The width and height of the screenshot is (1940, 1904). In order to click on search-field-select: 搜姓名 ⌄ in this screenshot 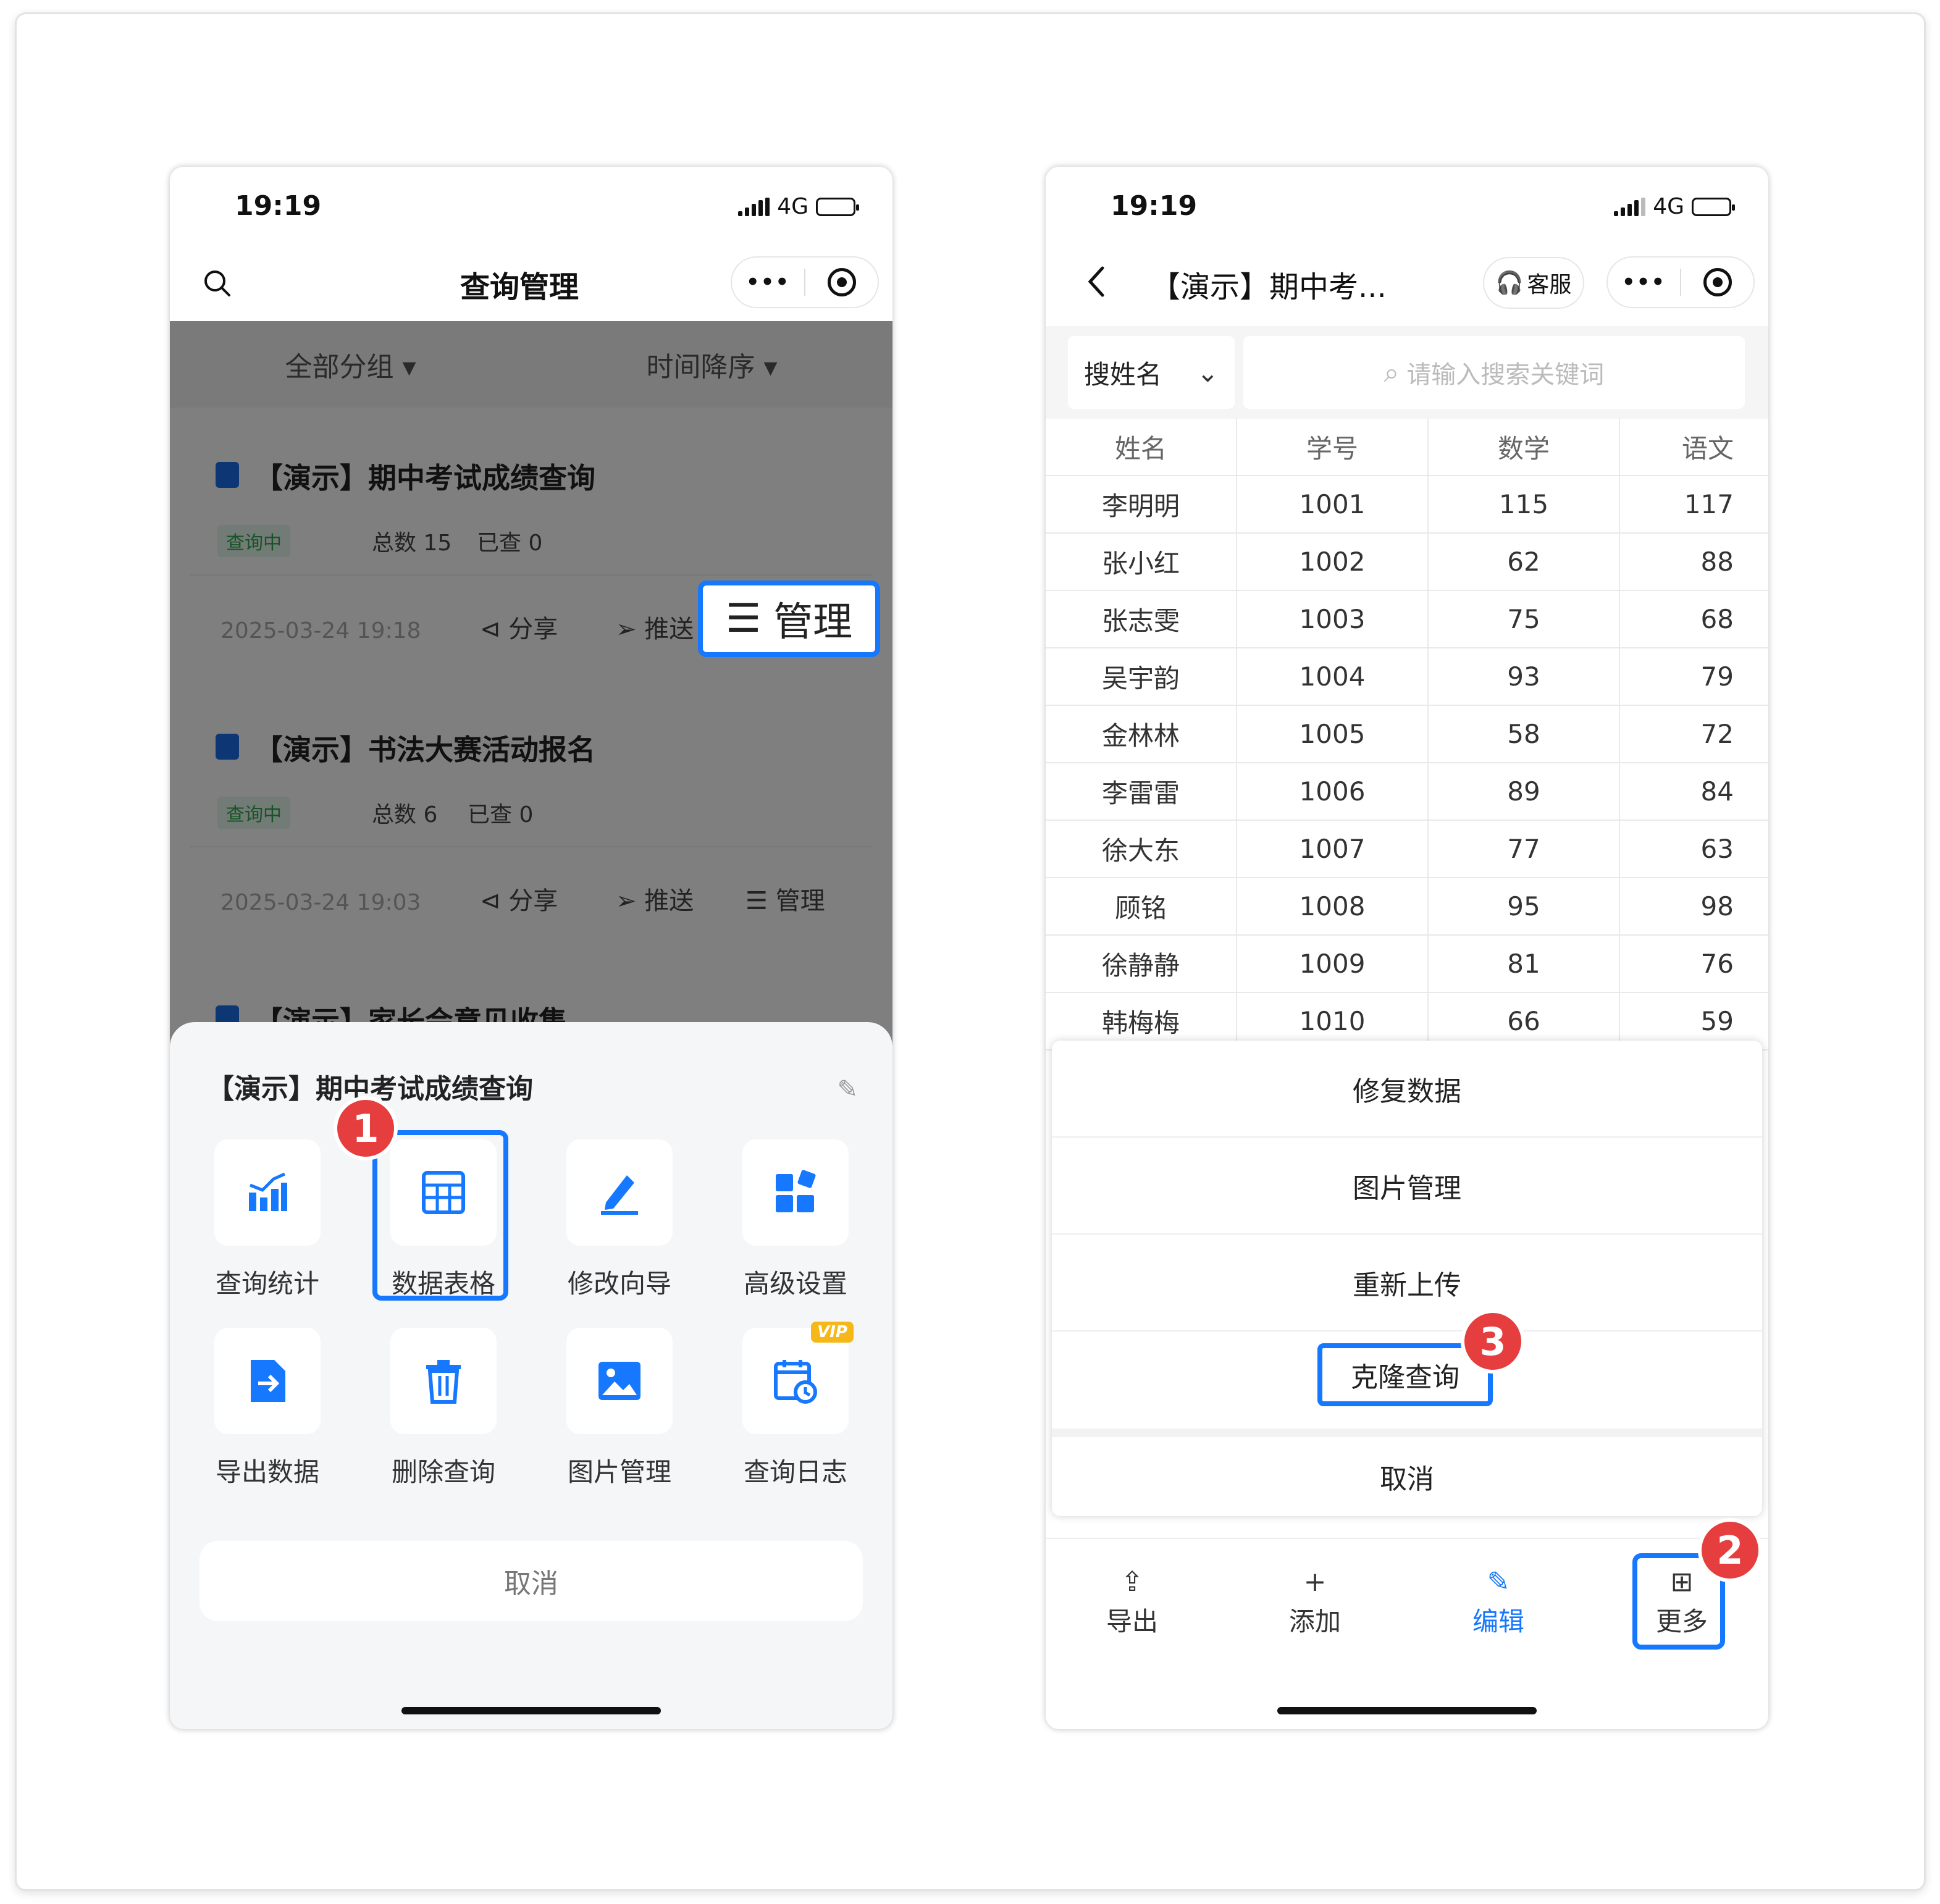, I will do `click(1151, 372)`.